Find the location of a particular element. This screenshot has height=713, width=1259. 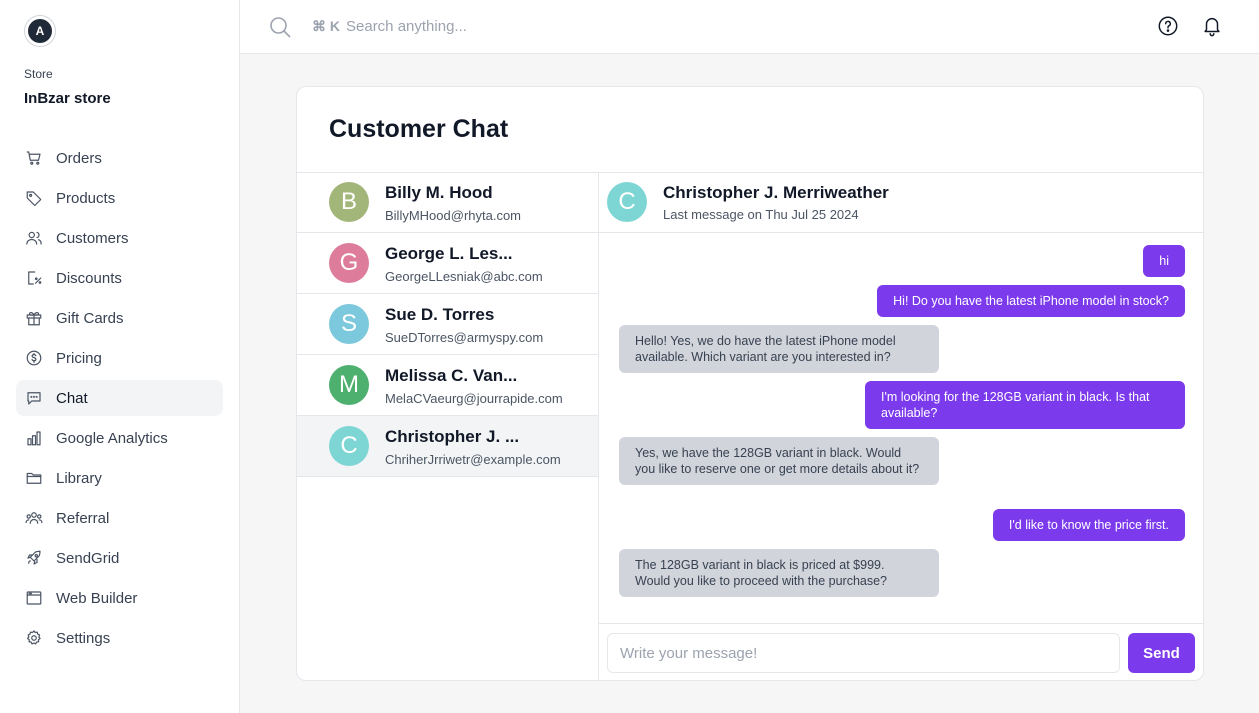

gear-icon is located at coordinates (34, 638).